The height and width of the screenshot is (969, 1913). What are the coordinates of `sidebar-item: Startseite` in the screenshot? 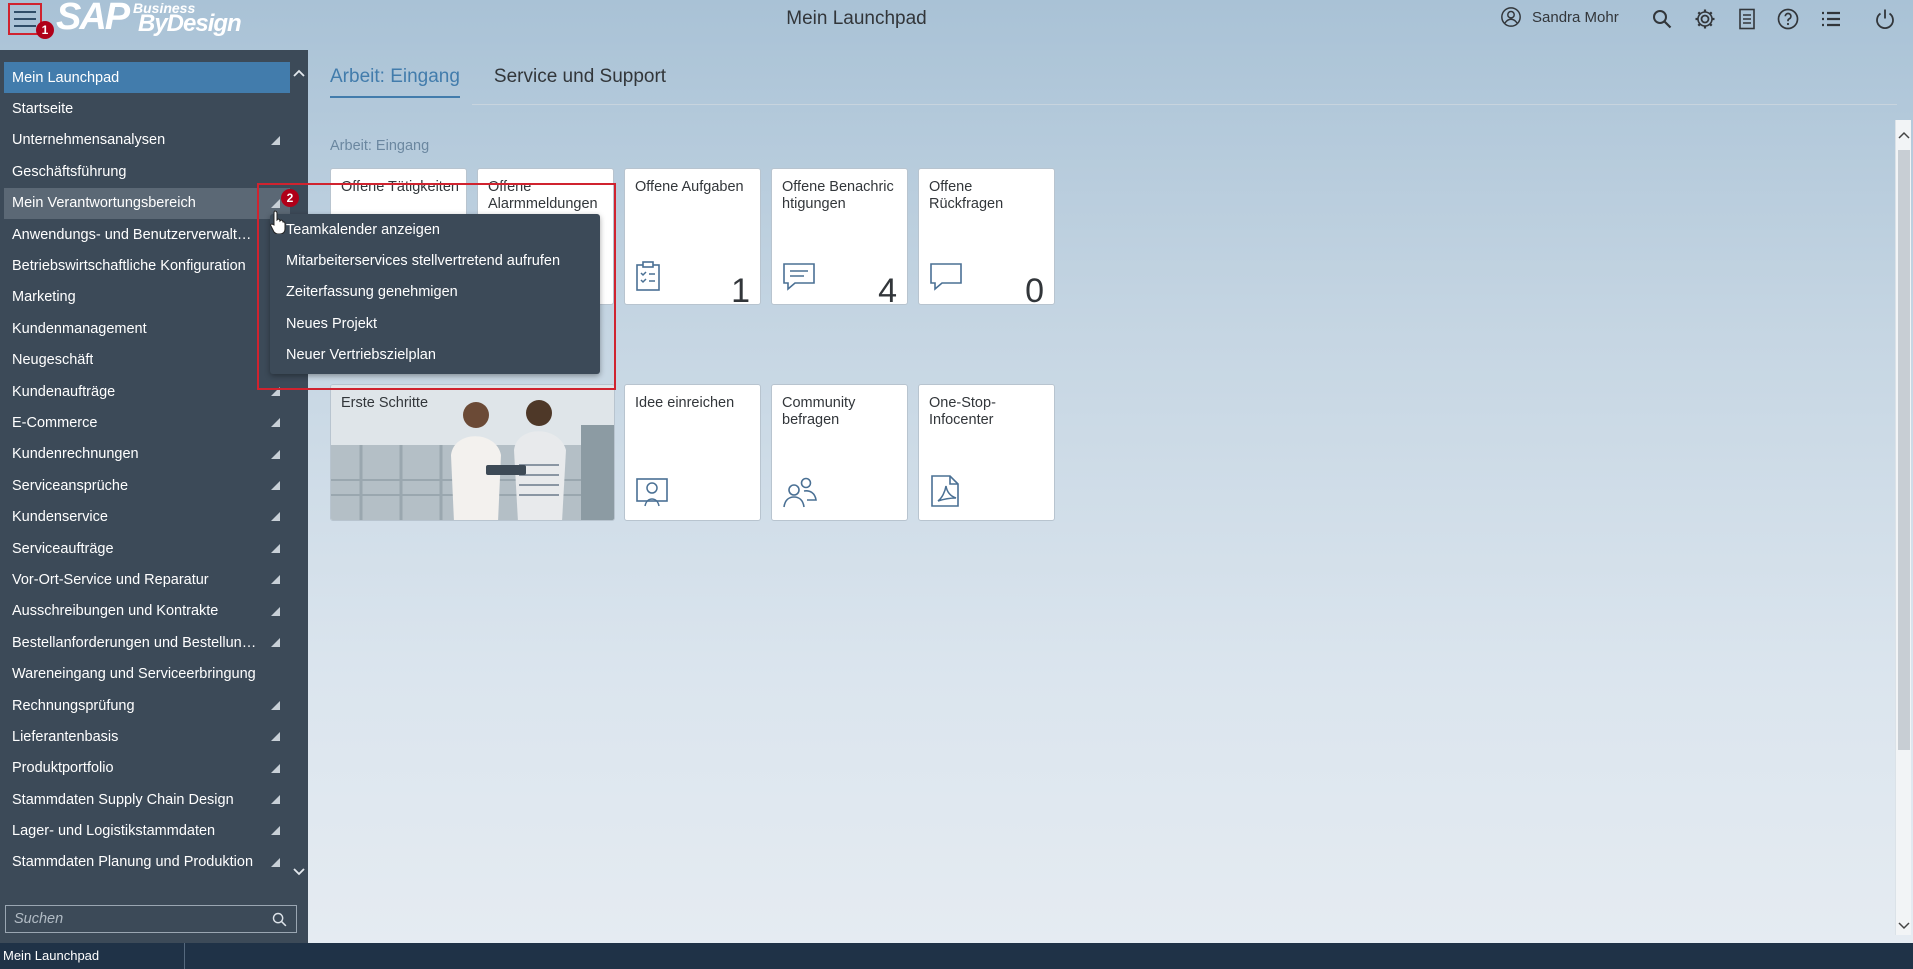 It's located at (147, 108).